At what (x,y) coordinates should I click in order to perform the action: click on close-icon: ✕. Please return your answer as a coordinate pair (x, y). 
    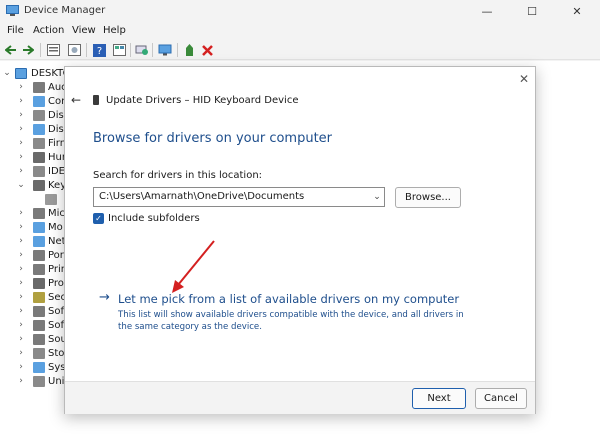
    Looking at the image, I should click on (524, 79).